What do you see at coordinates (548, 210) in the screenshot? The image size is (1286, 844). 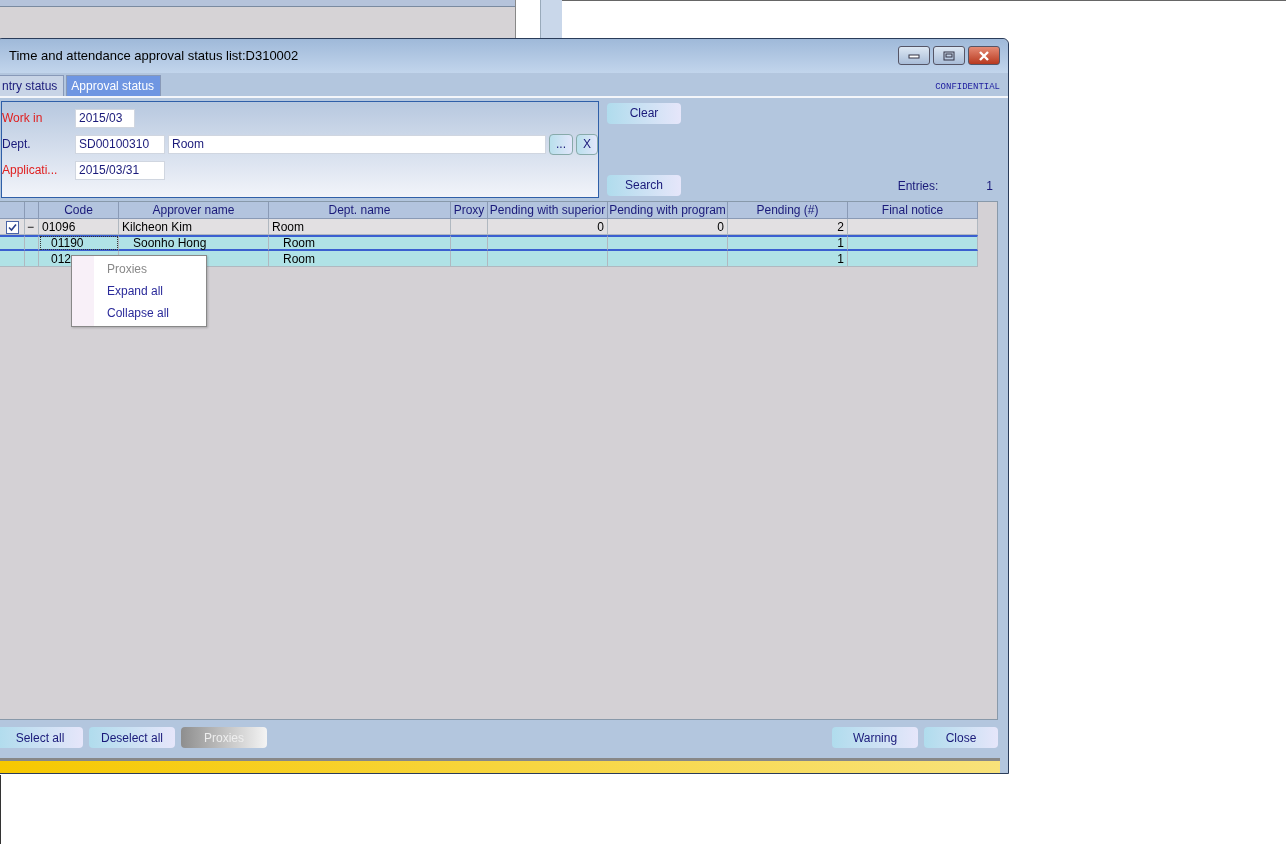 I see `column-header: Pending with superior` at bounding box center [548, 210].